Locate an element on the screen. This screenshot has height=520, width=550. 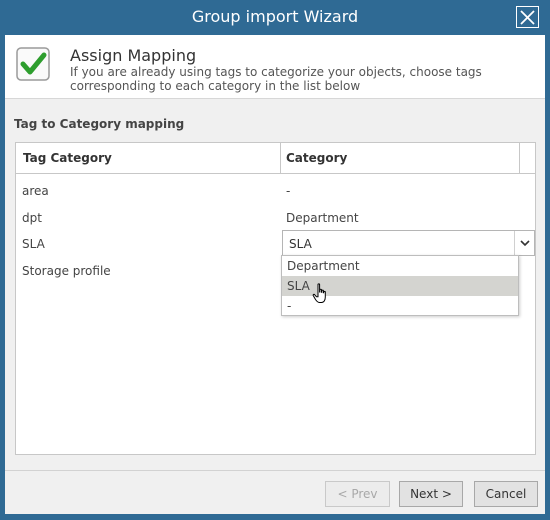
window-title: Group import Wizard is located at coordinates (275, 16).